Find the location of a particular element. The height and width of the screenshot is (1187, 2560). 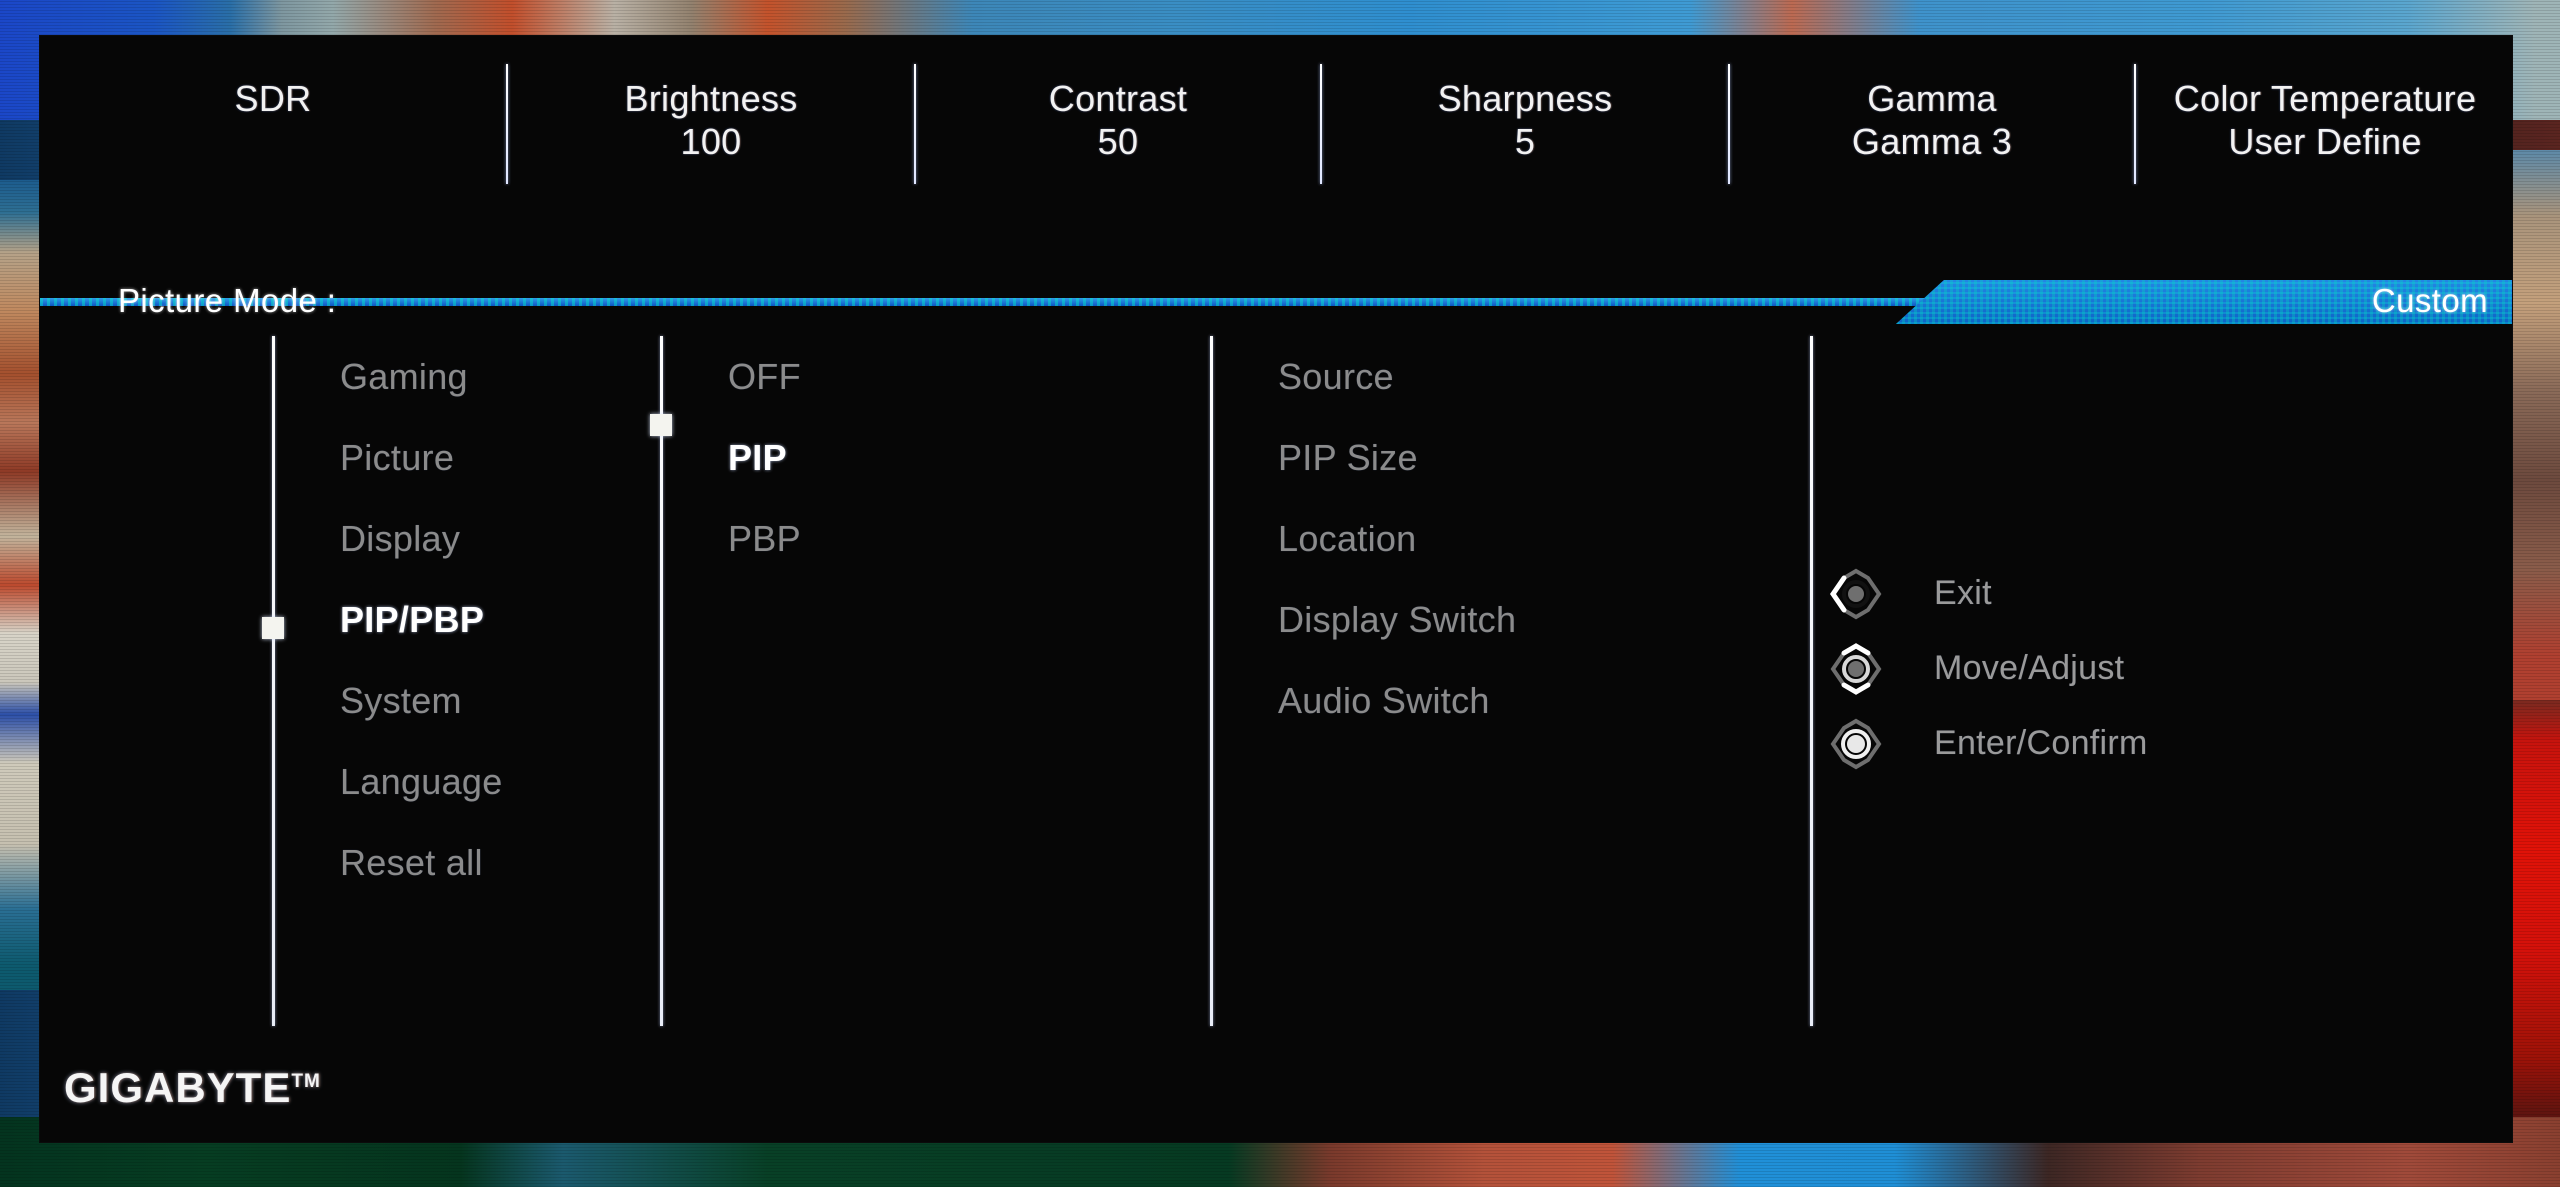

header-label: Contrast is located at coordinates (1118, 98).